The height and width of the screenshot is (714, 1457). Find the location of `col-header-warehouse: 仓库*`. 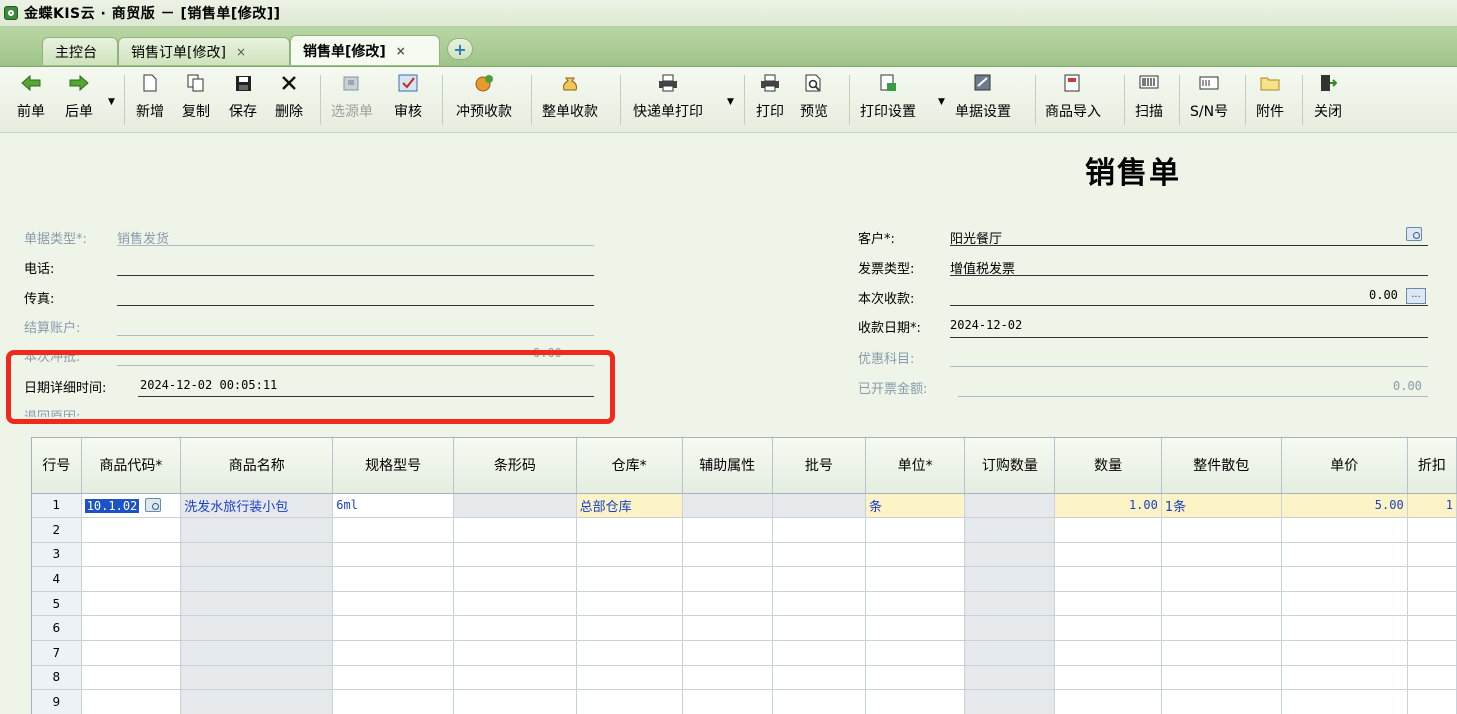

col-header-warehouse: 仓库* is located at coordinates (629, 466).